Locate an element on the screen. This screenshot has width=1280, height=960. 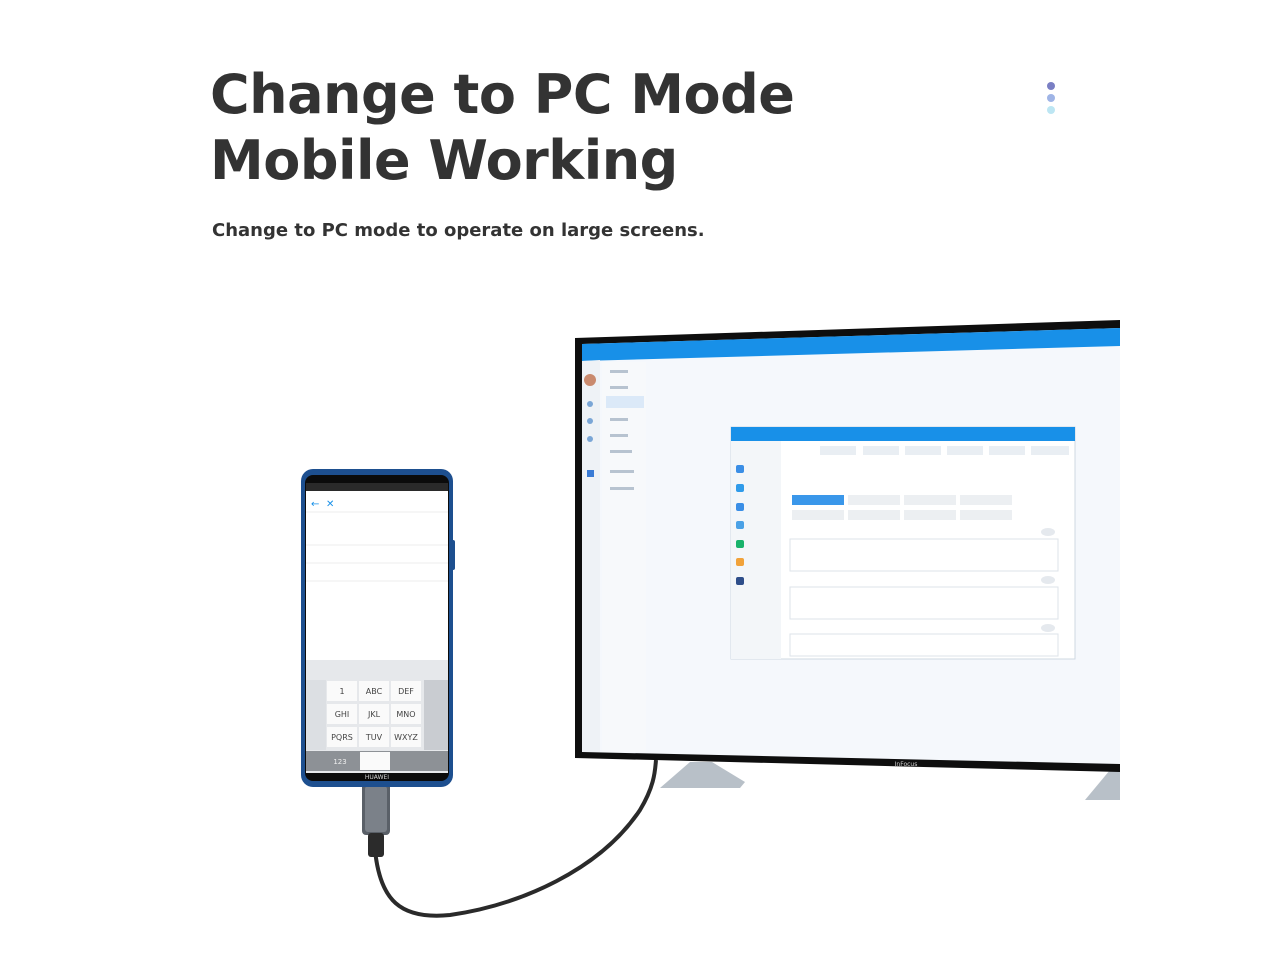
key-pqrs: PQRS is located at coordinates (342, 737).